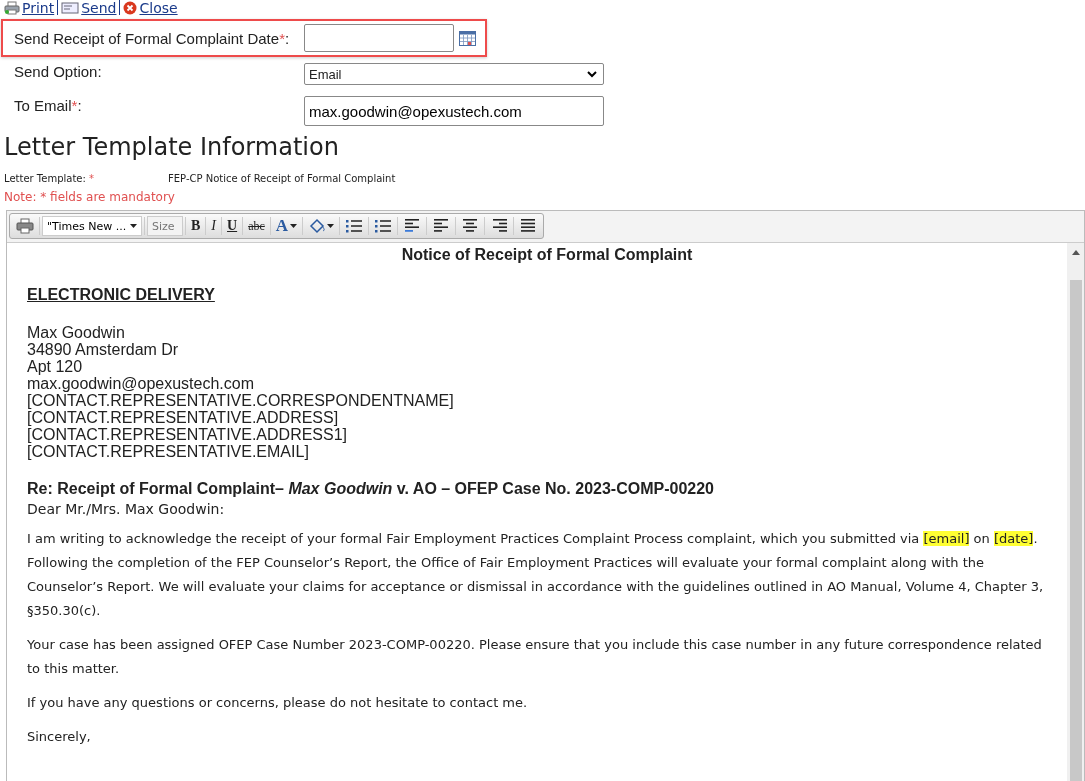 The height and width of the screenshot is (781, 1085). What do you see at coordinates (592, 74) in the screenshot?
I see `chevron-down-icon` at bounding box center [592, 74].